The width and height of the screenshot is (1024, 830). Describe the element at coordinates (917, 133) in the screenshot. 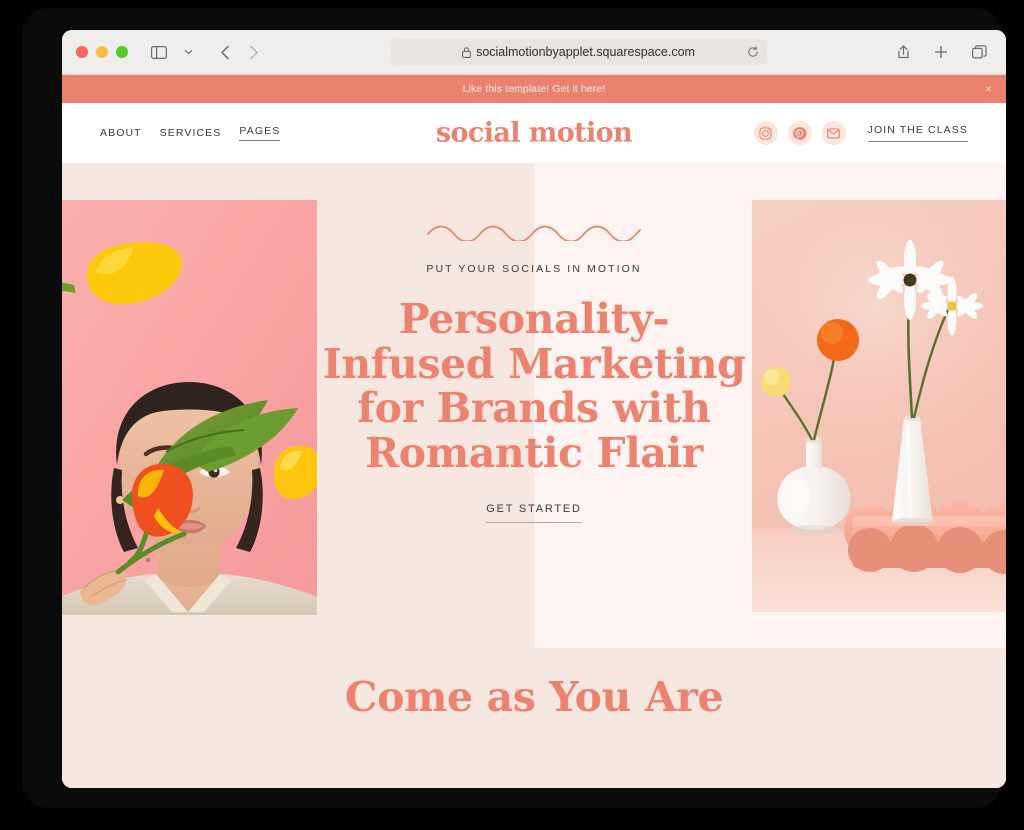

I see `join-the-class-button: JOIN THE CLASS` at that location.